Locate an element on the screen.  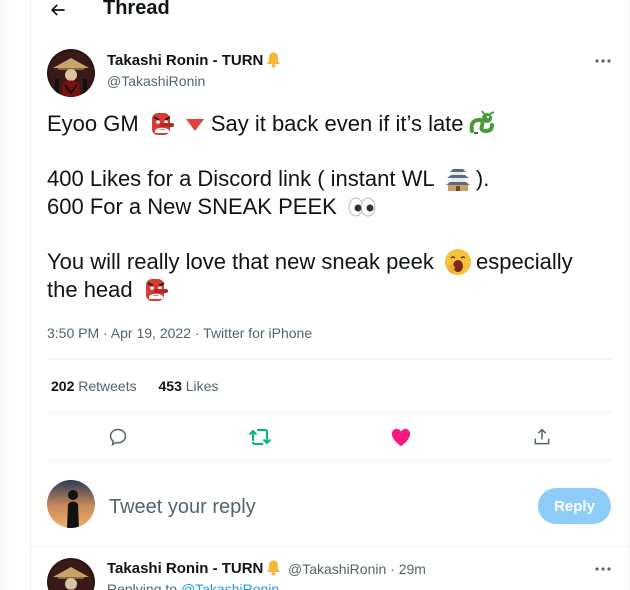
share-button is located at coordinates (542, 437).